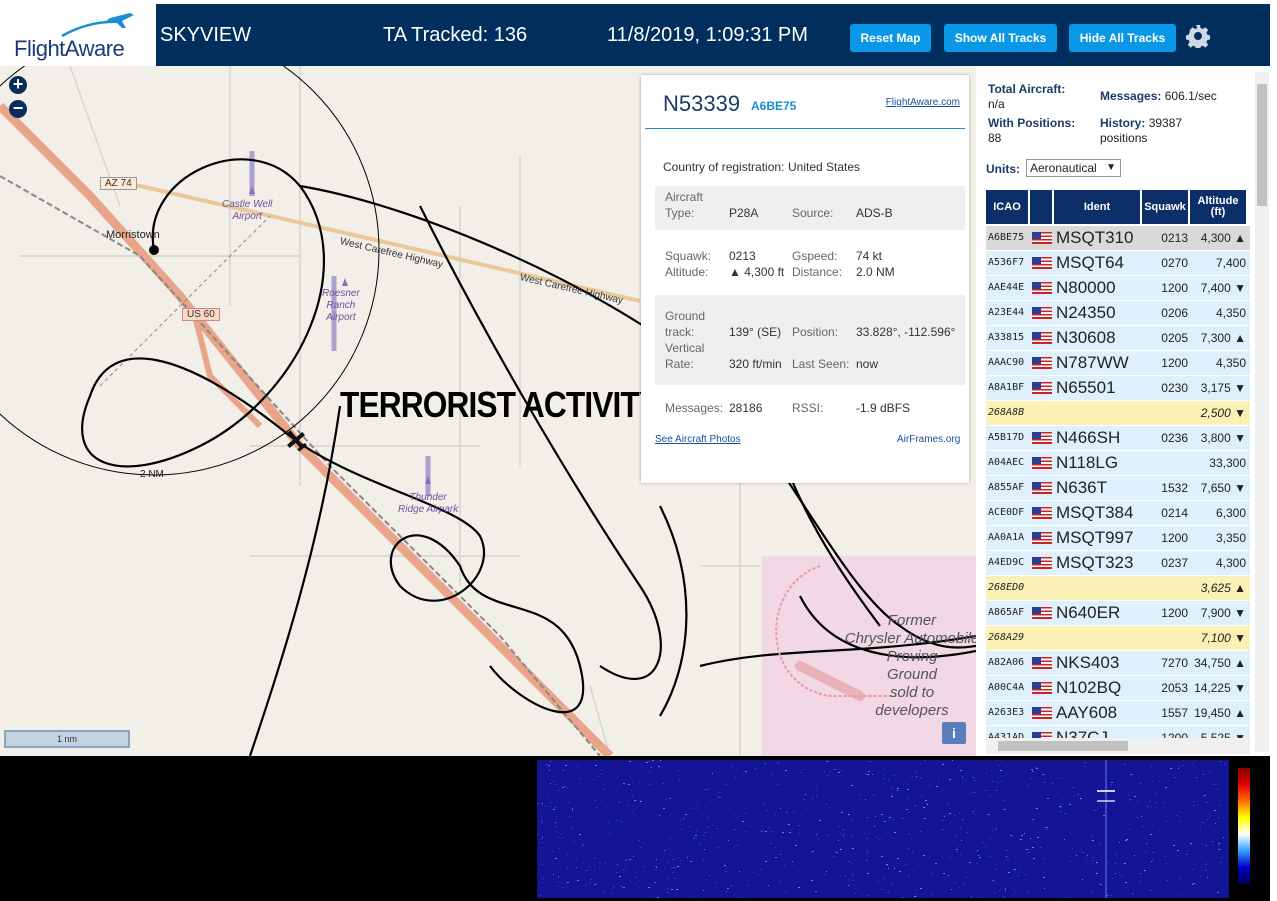 This screenshot has height=901, width=1277. Describe the element at coordinates (868, 829) in the screenshot. I see `spectrum-waterfall` at that location.